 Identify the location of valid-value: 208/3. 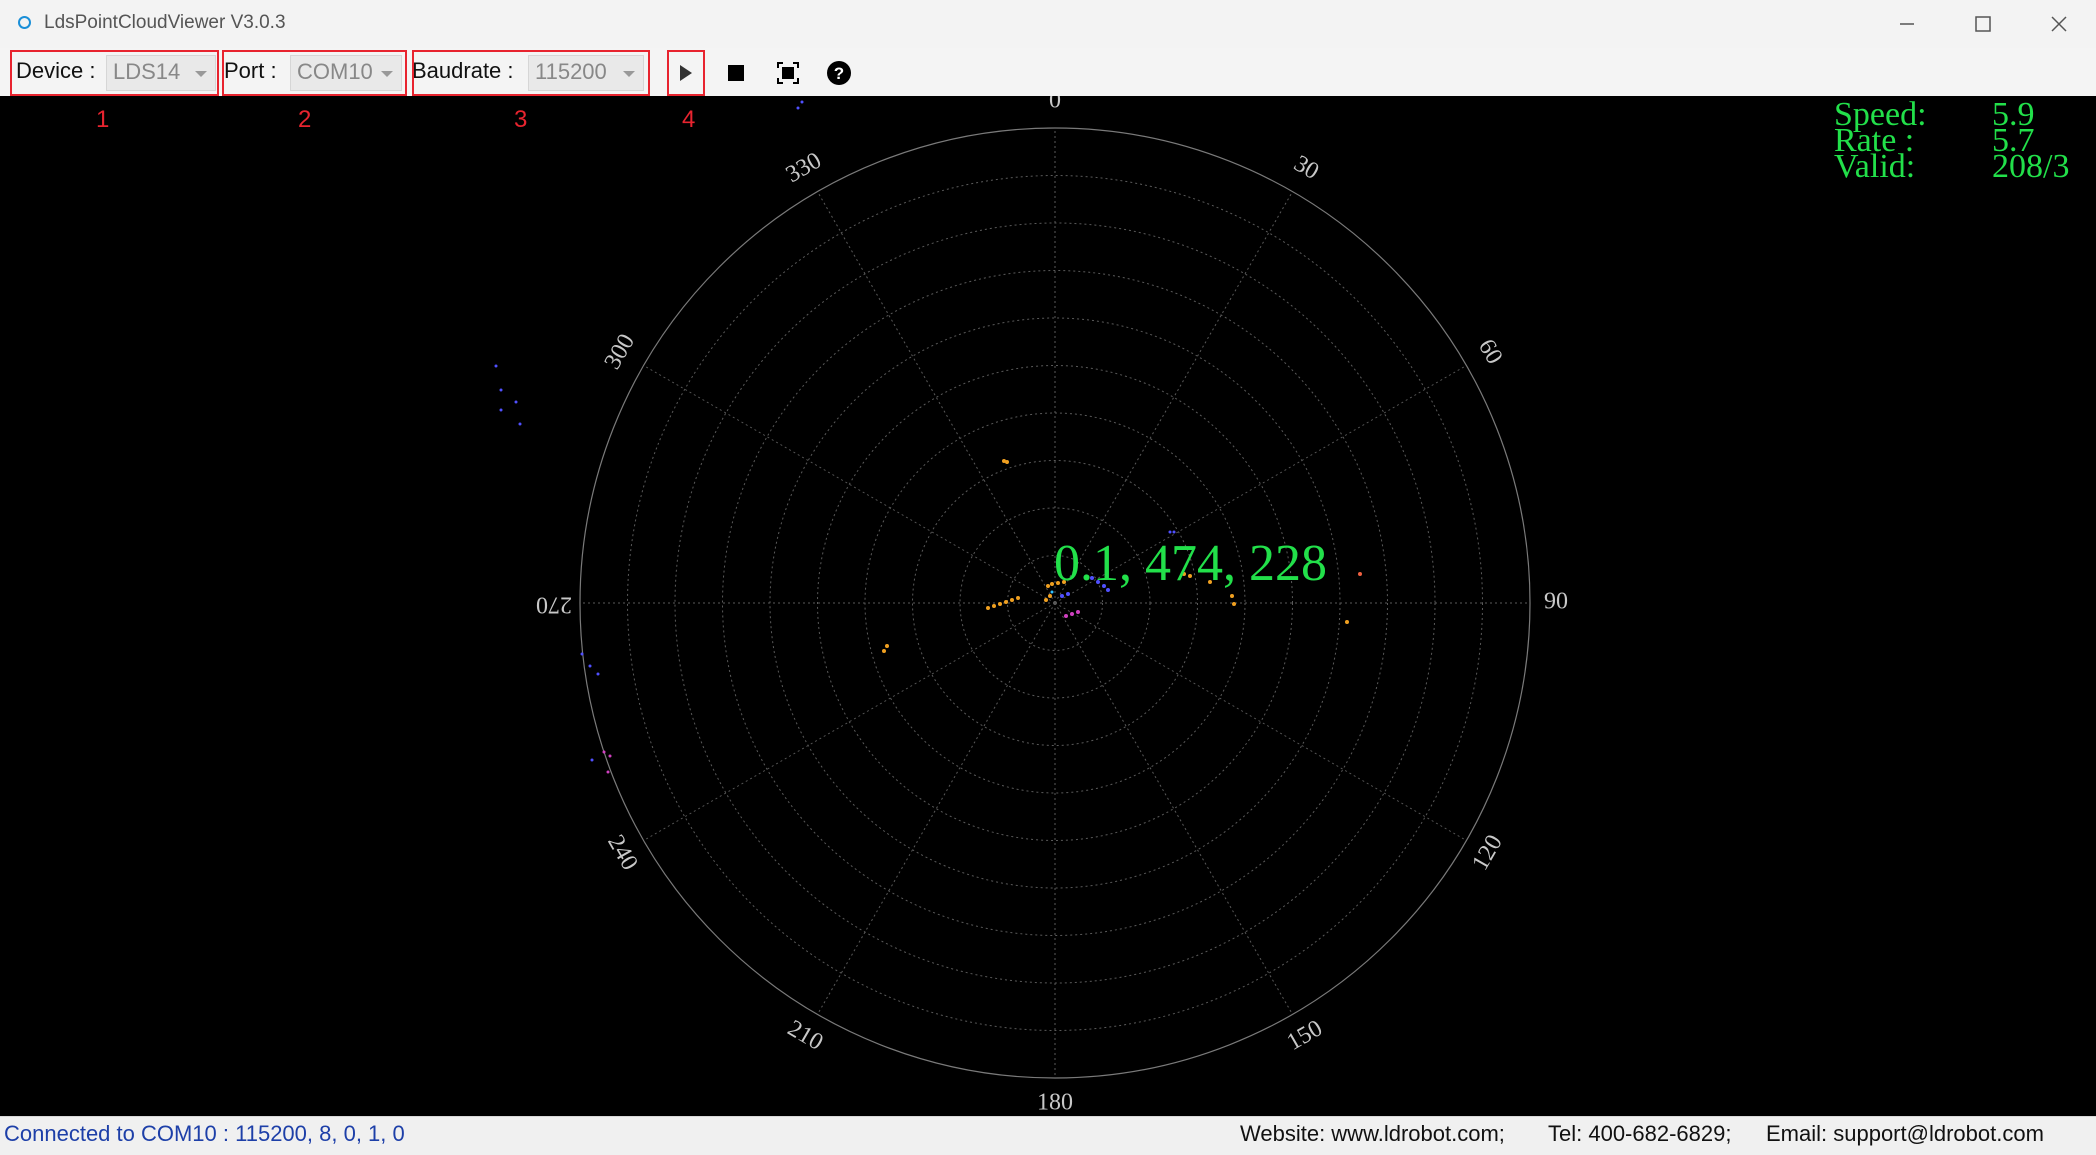
(2031, 166).